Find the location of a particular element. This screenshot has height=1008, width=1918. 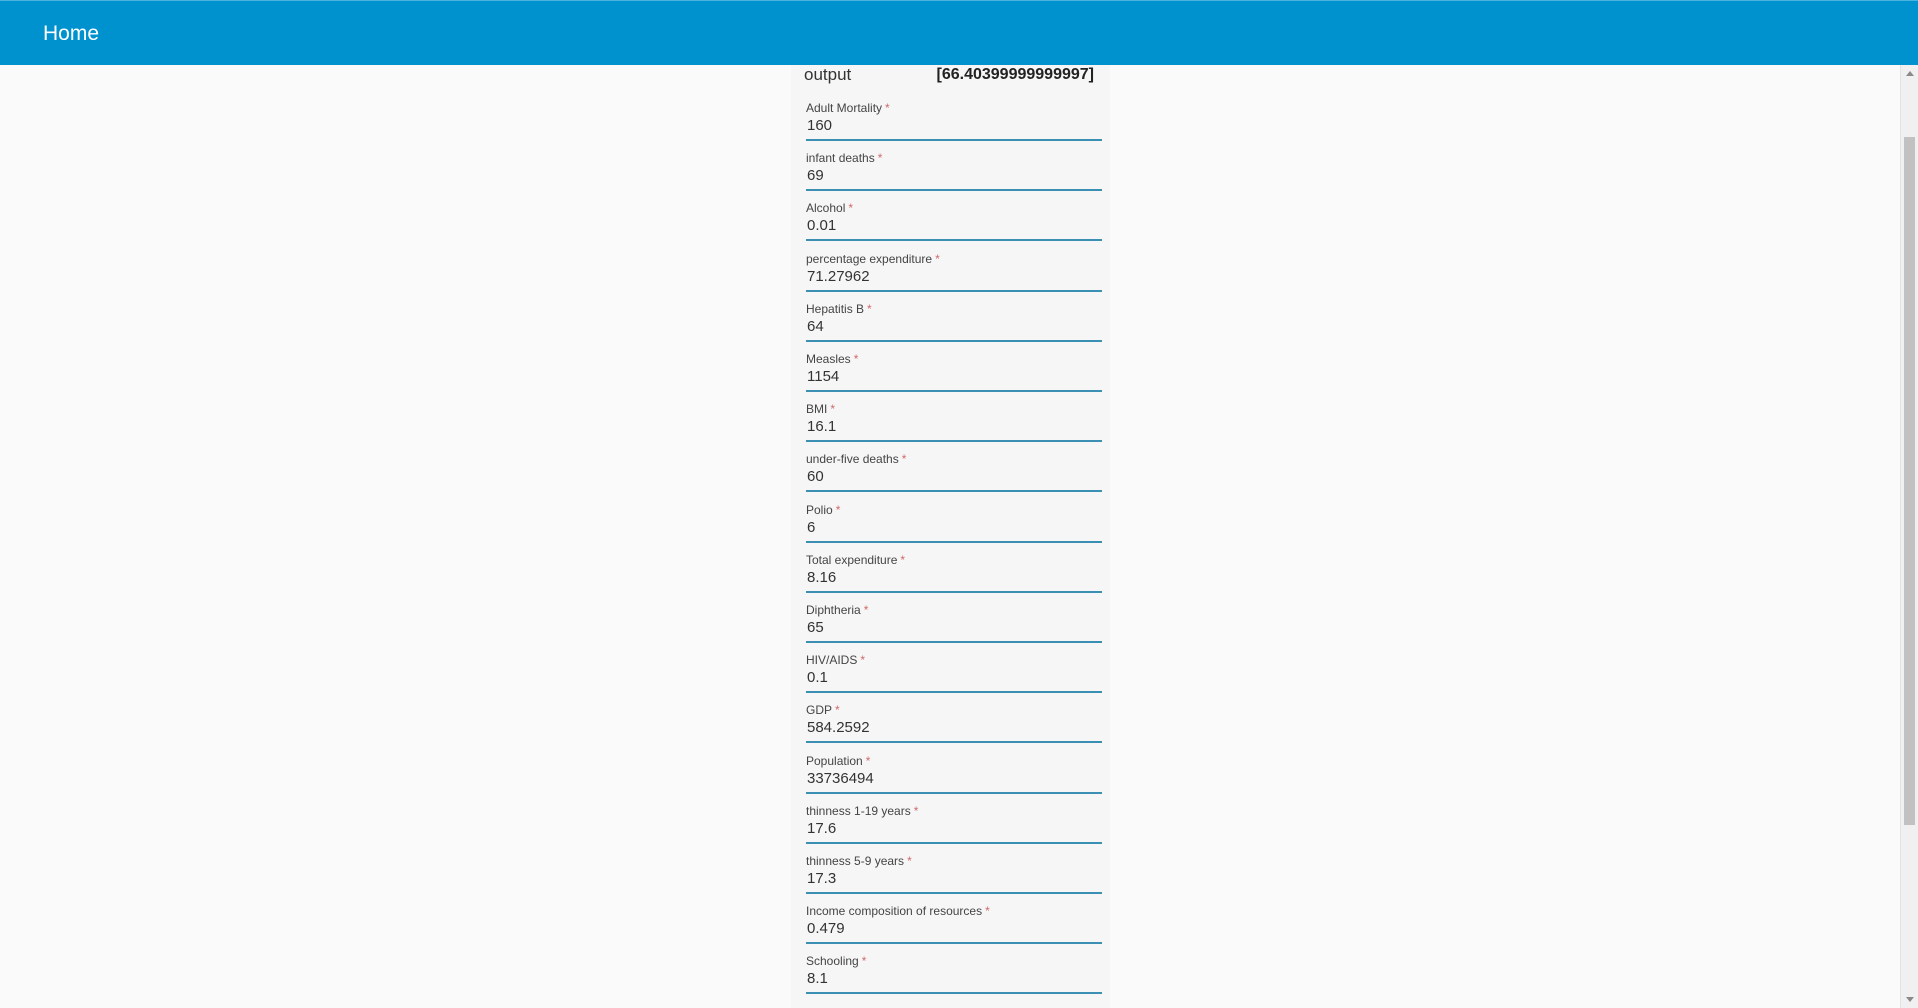

field-infant-deaths: infant deaths * is located at coordinates (954, 175).